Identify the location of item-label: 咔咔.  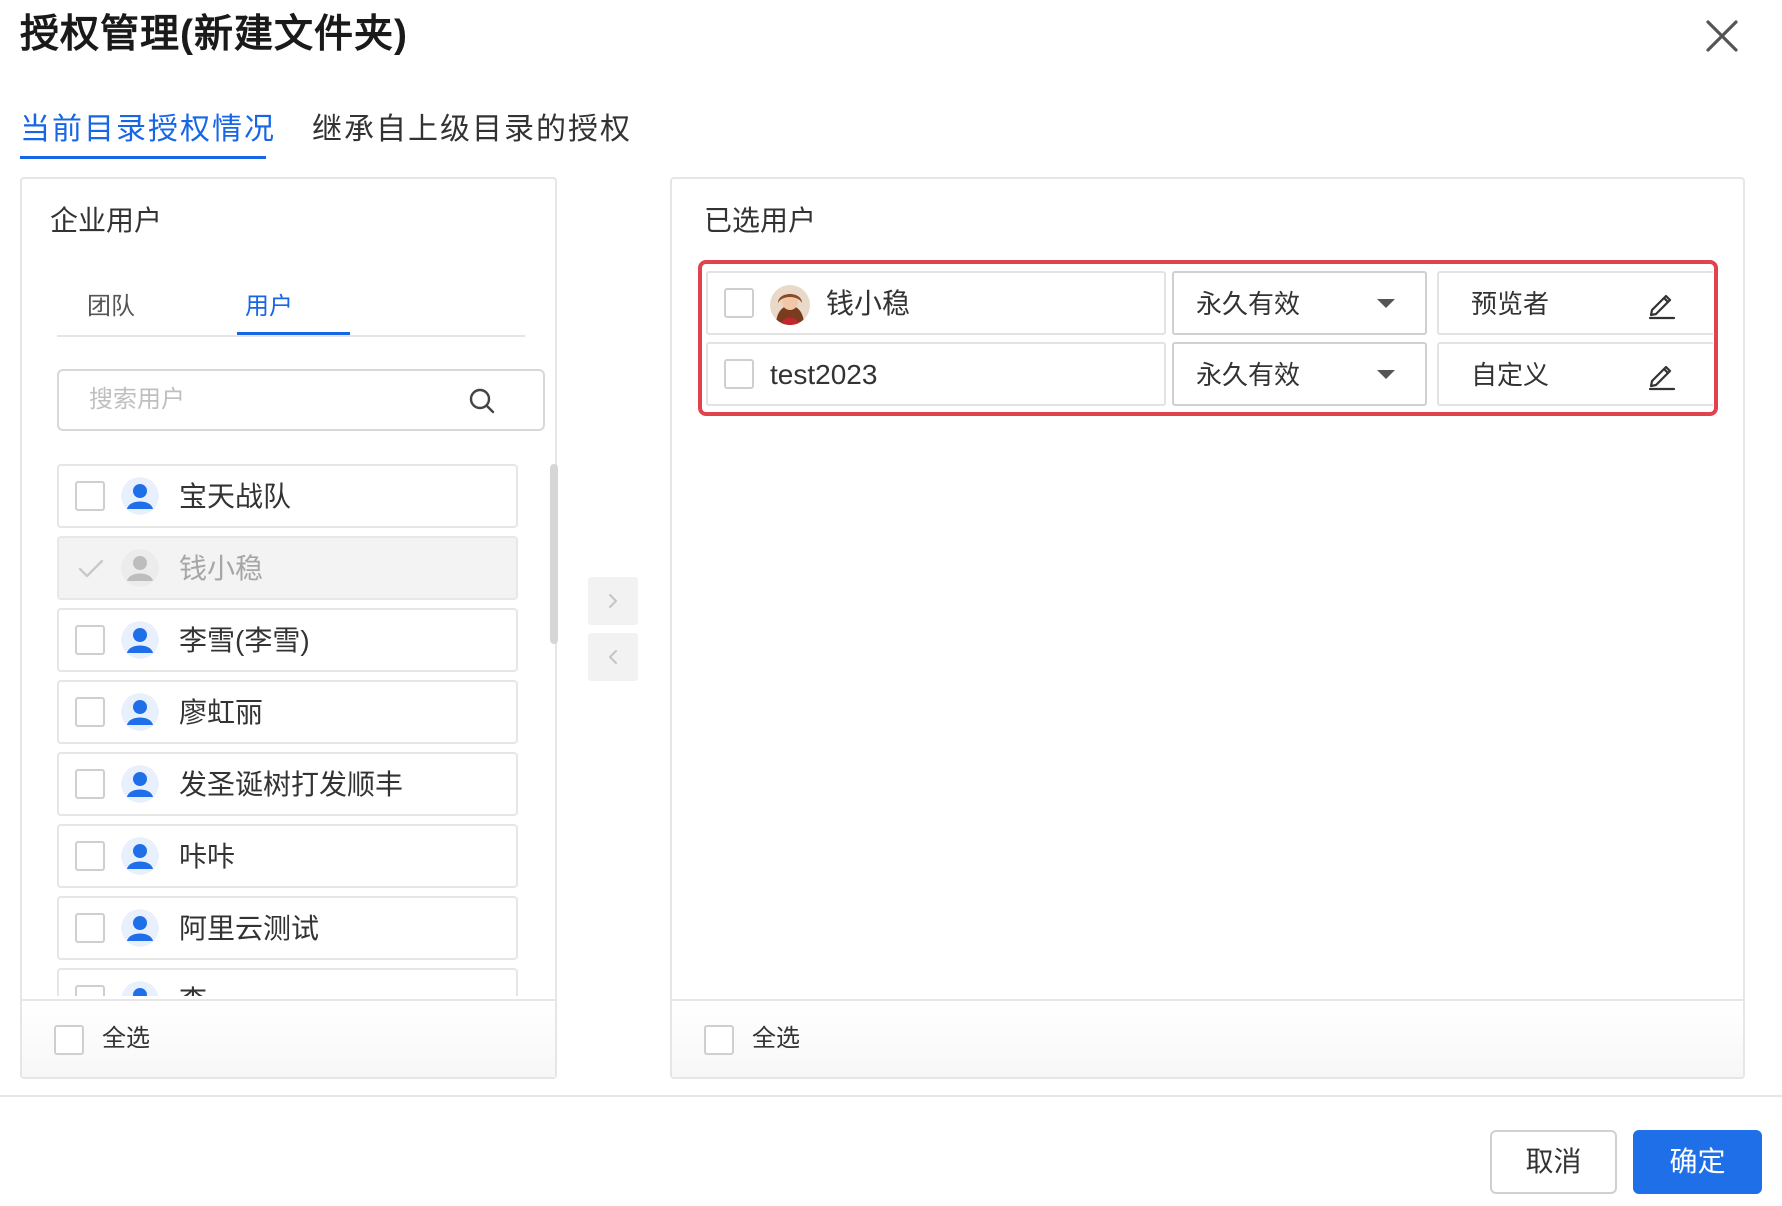
(207, 856).